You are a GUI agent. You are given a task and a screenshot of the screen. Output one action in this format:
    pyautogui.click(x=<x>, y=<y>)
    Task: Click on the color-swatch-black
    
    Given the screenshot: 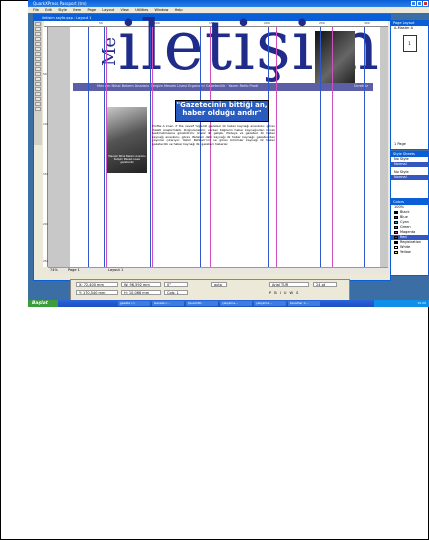 What is the action you would take?
    pyautogui.click(x=396, y=212)
    